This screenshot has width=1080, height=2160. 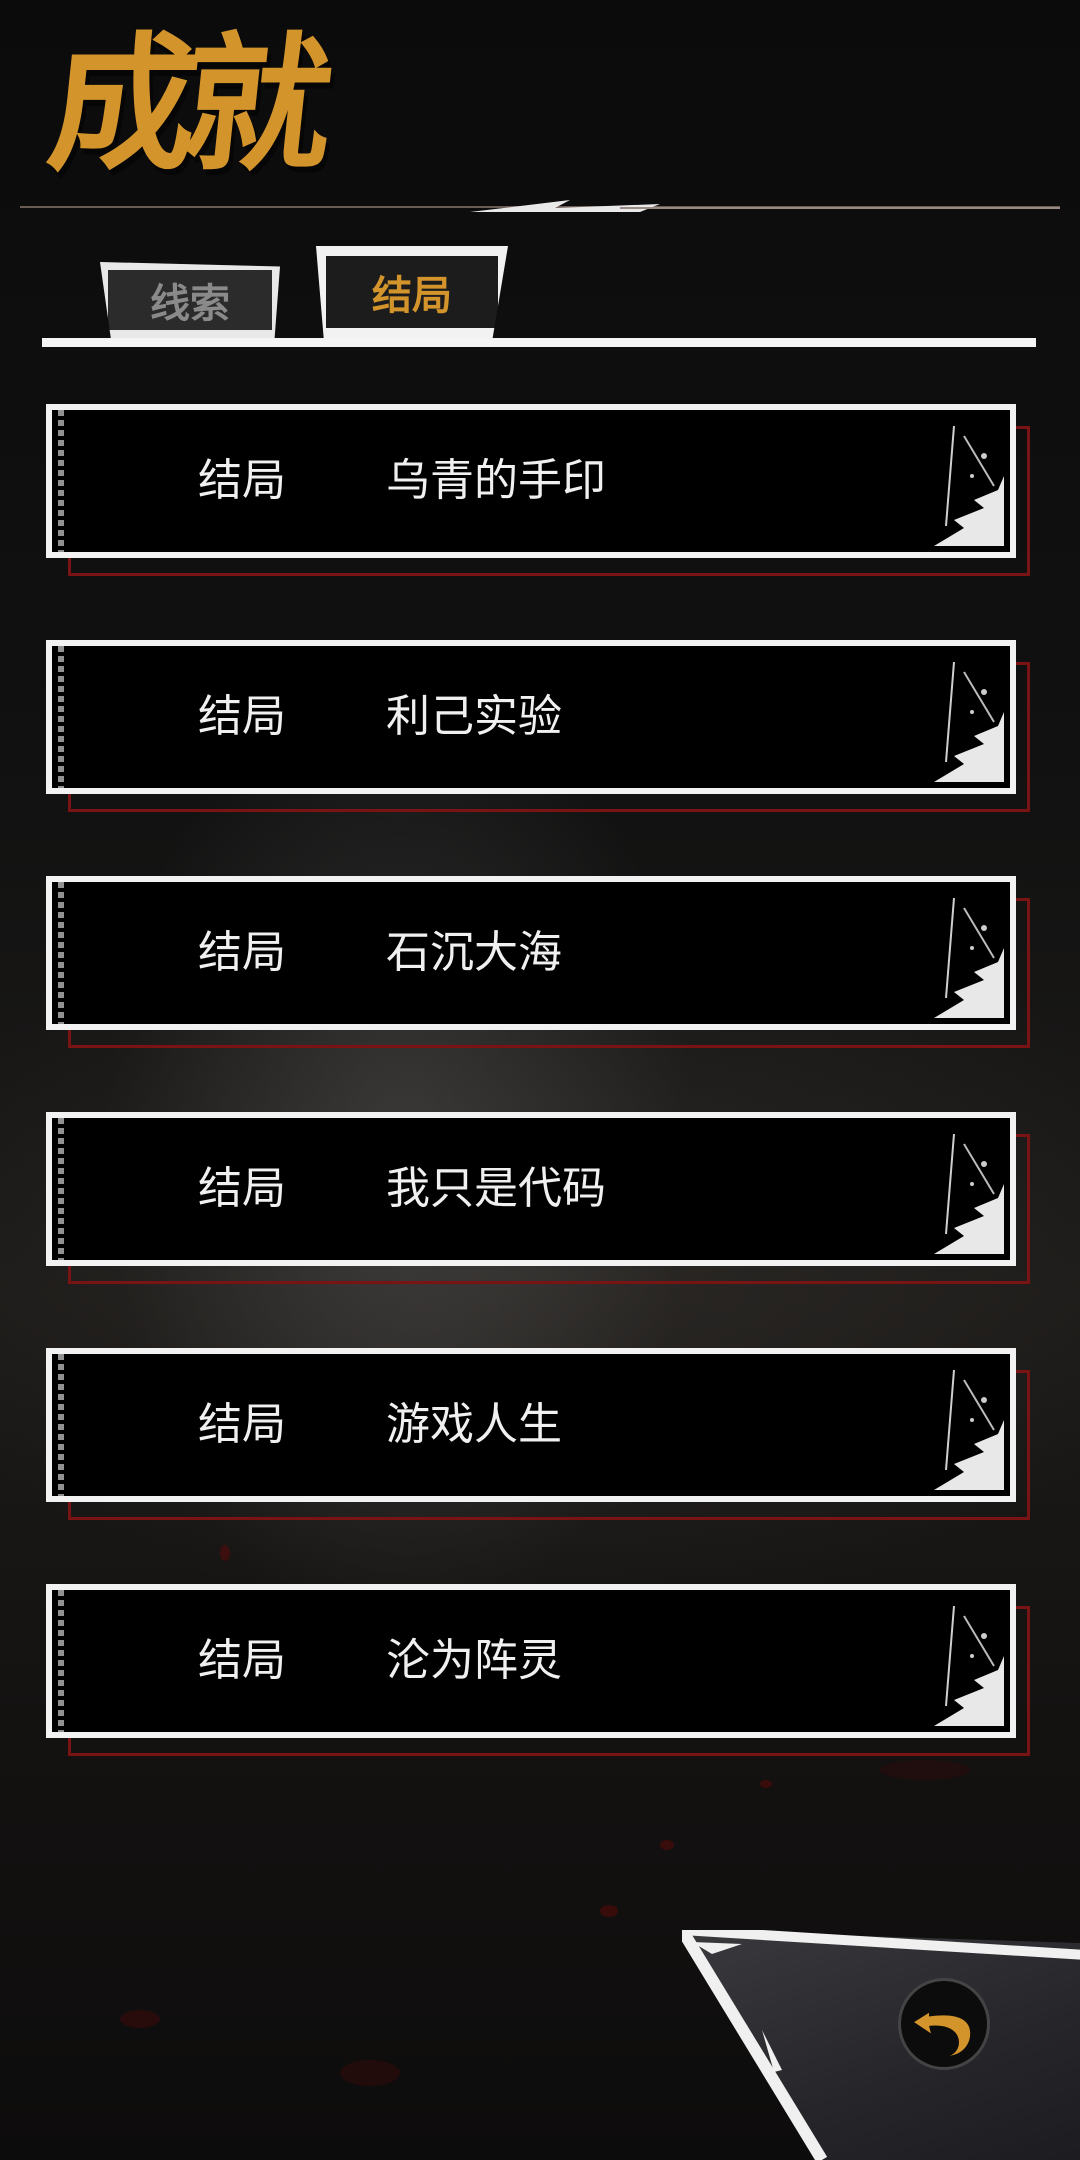 What do you see at coordinates (496, 1188) in the screenshot?
I see `ending-name: 我只是代码` at bounding box center [496, 1188].